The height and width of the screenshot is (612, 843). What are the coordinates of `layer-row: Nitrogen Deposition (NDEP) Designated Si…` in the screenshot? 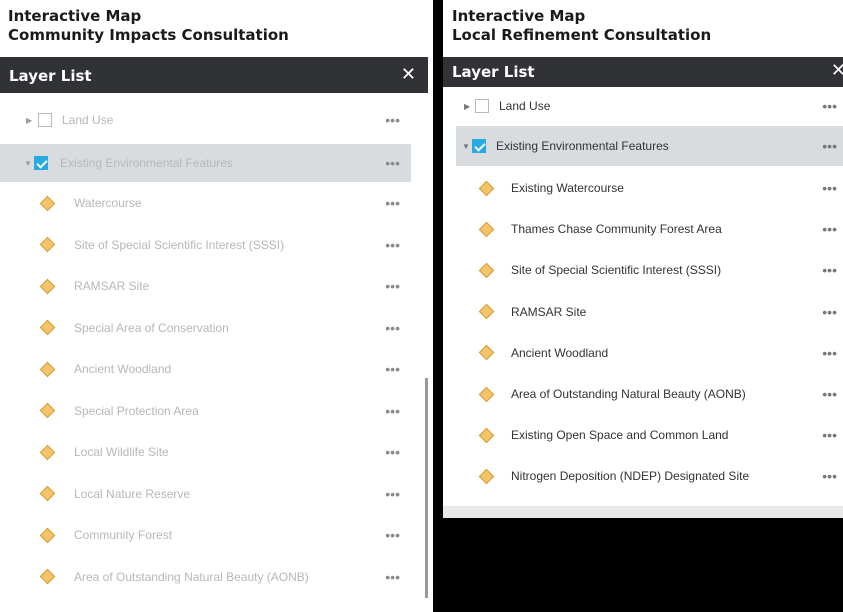 It's located at (643, 476).